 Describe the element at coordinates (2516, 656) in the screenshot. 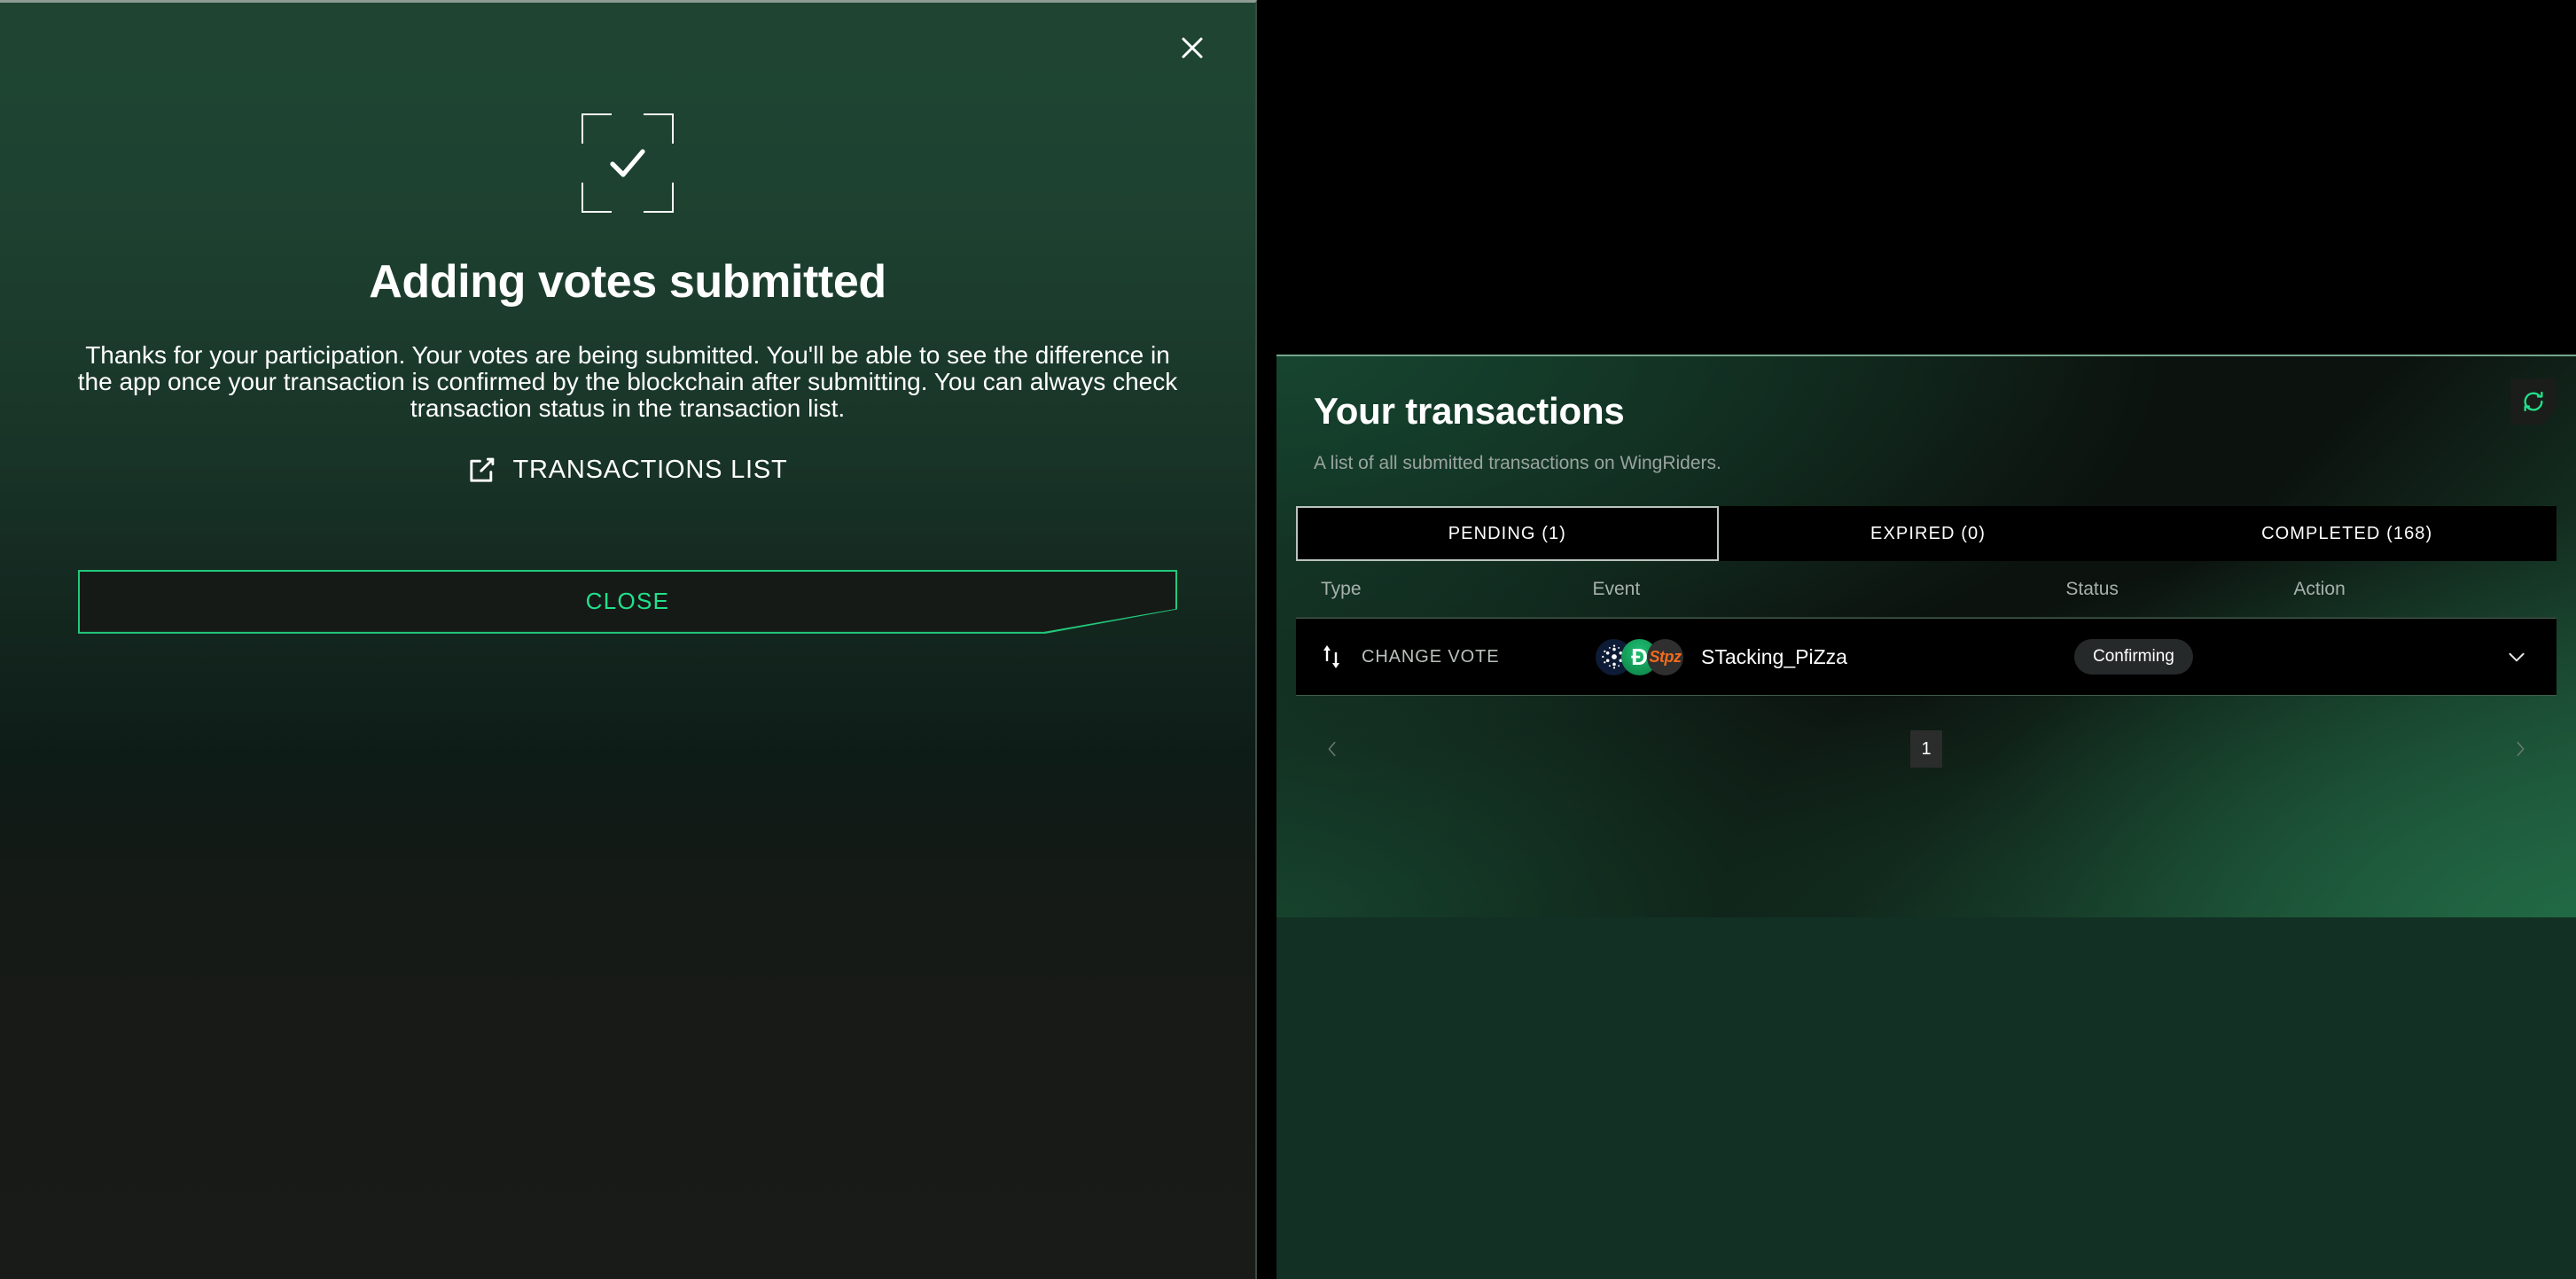

I see `chevron-down-icon` at that location.